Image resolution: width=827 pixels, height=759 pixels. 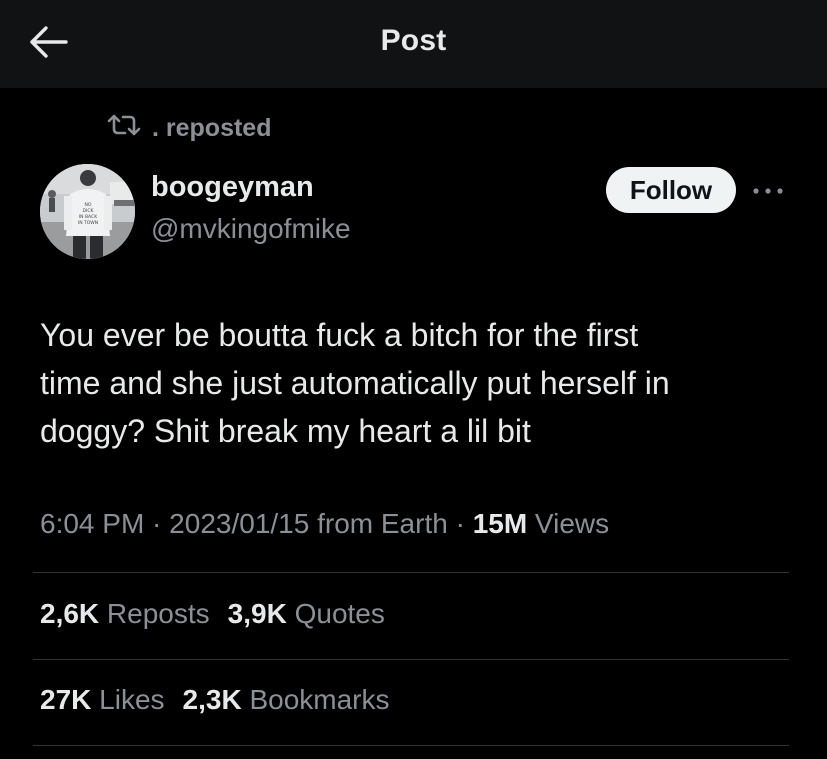 I want to click on avatar: NO DICK IN BACK IN TOWN, so click(x=87, y=211).